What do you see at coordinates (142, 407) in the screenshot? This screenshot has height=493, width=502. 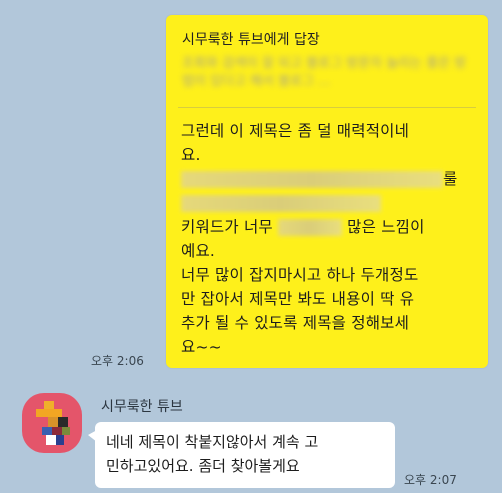 I see `sender-name: 시무룩한 튜브` at bounding box center [142, 407].